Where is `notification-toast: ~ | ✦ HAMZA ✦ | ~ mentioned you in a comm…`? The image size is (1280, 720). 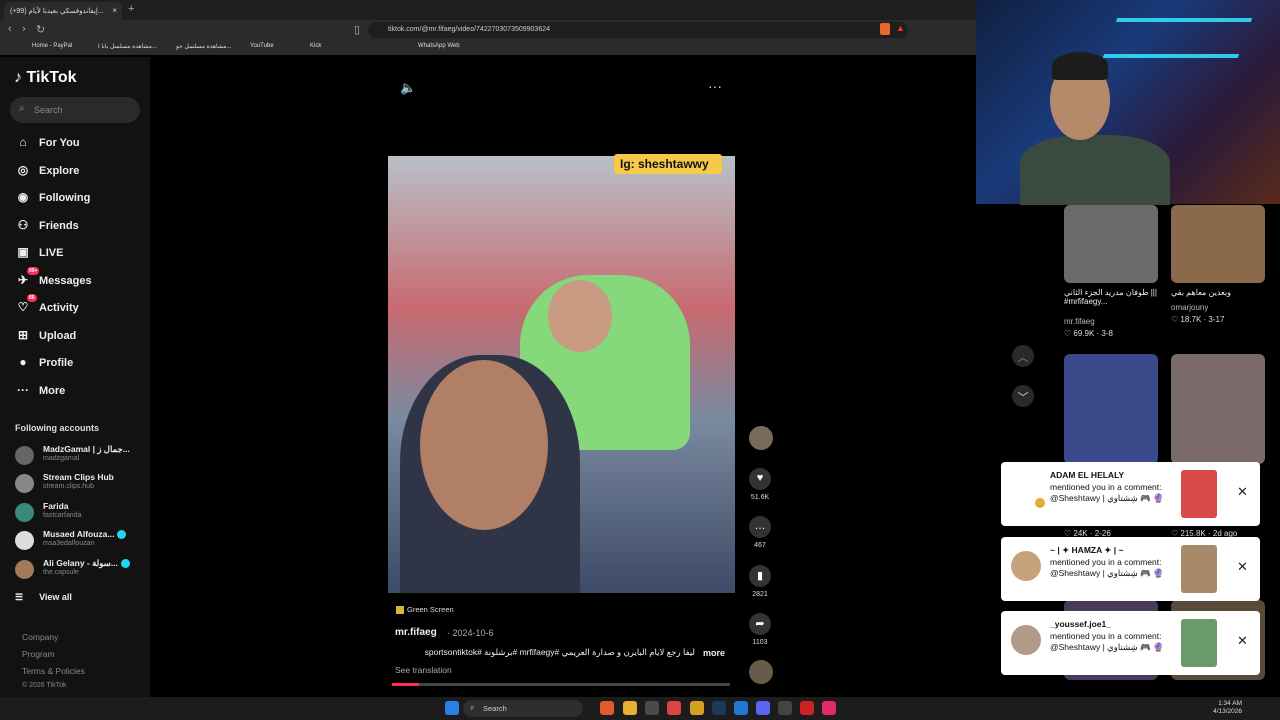 notification-toast: ~ | ✦ HAMZA ✦ | ~ mentioned you in a comm… is located at coordinates (1130, 569).